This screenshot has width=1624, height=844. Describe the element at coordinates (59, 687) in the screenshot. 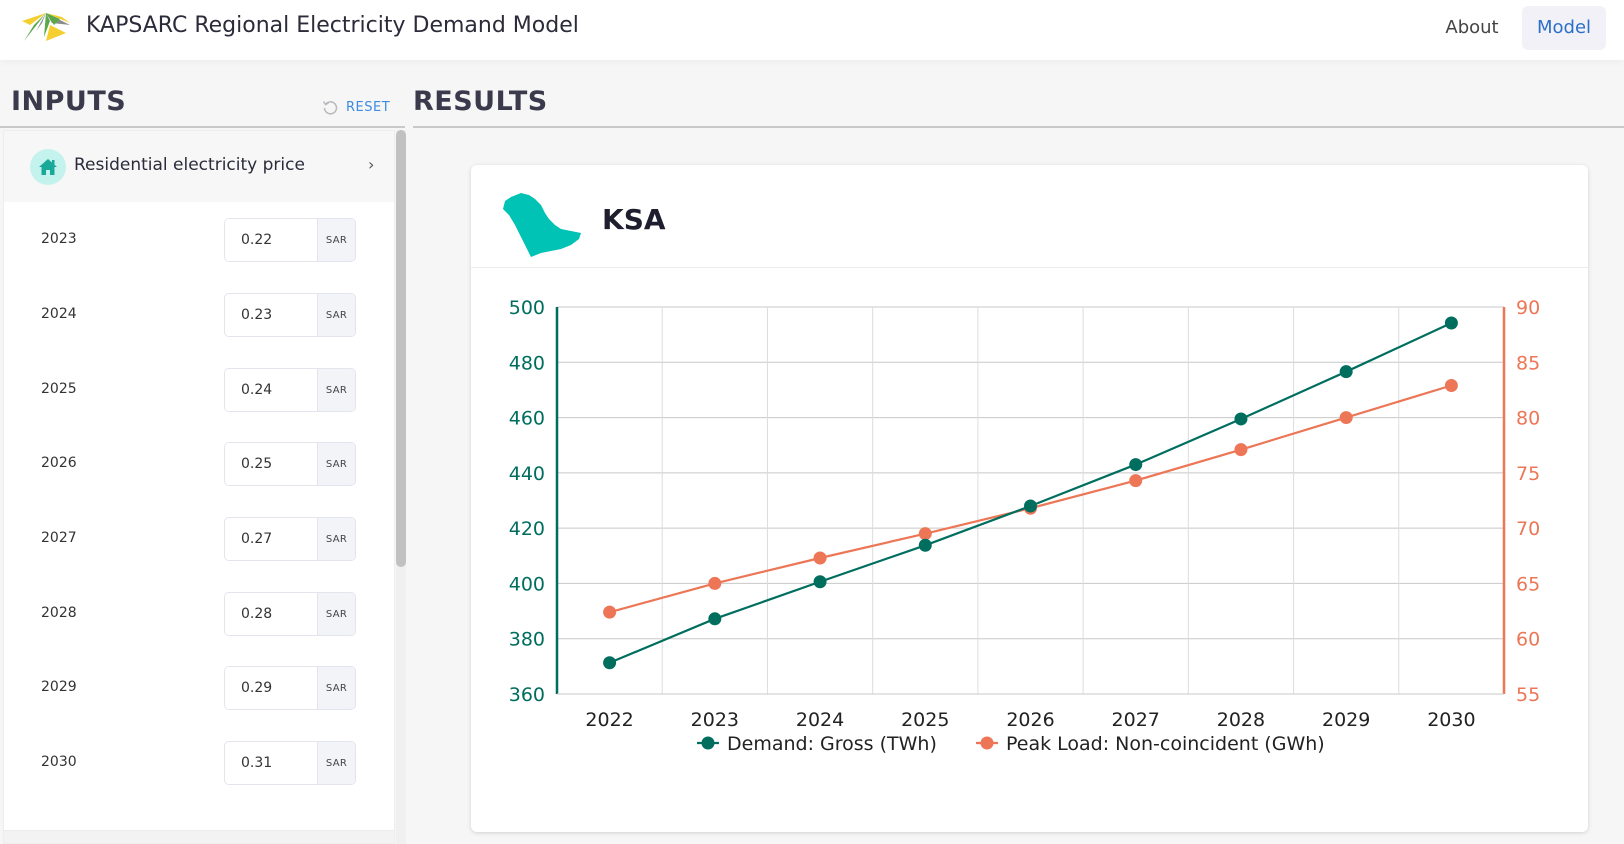

I see `row-year: 2029` at that location.